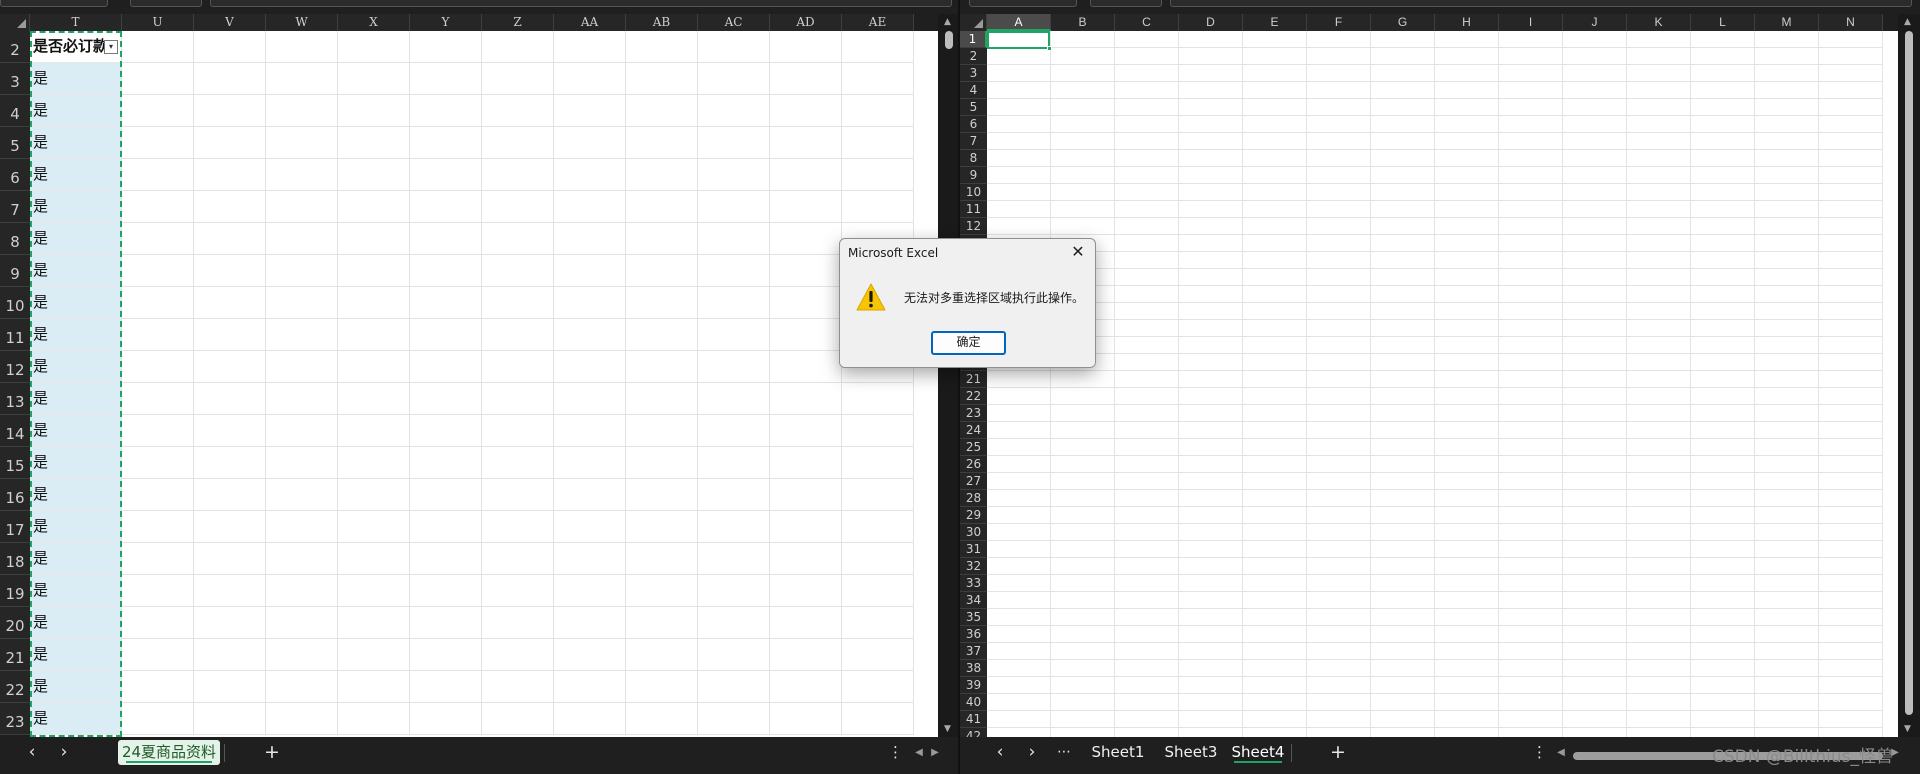  What do you see at coordinates (518, 22) in the screenshot?
I see `column-header-z: Z` at bounding box center [518, 22].